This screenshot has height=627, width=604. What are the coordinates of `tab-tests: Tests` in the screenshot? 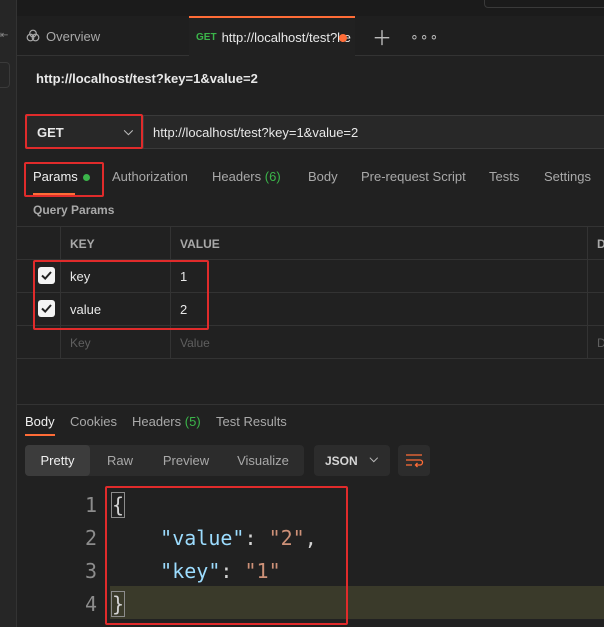 It's located at (504, 176).